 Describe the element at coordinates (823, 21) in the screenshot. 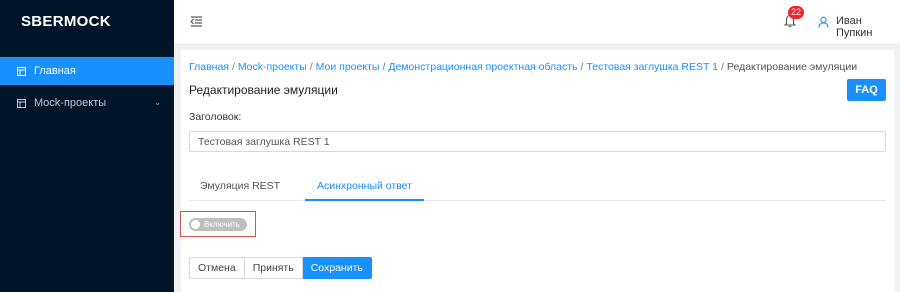

I see `user-icon` at that location.